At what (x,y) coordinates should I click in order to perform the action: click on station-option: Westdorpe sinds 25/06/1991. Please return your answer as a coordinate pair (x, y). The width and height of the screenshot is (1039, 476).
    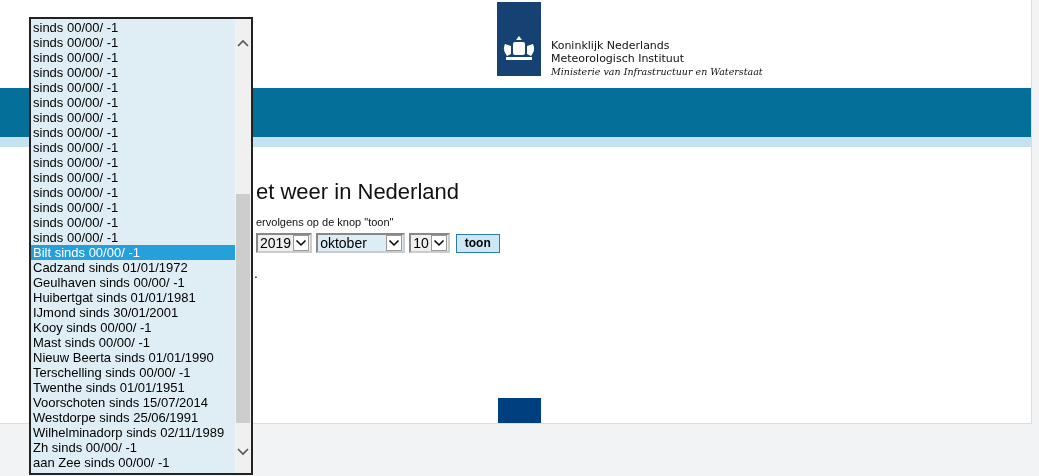
    Looking at the image, I should click on (133, 417).